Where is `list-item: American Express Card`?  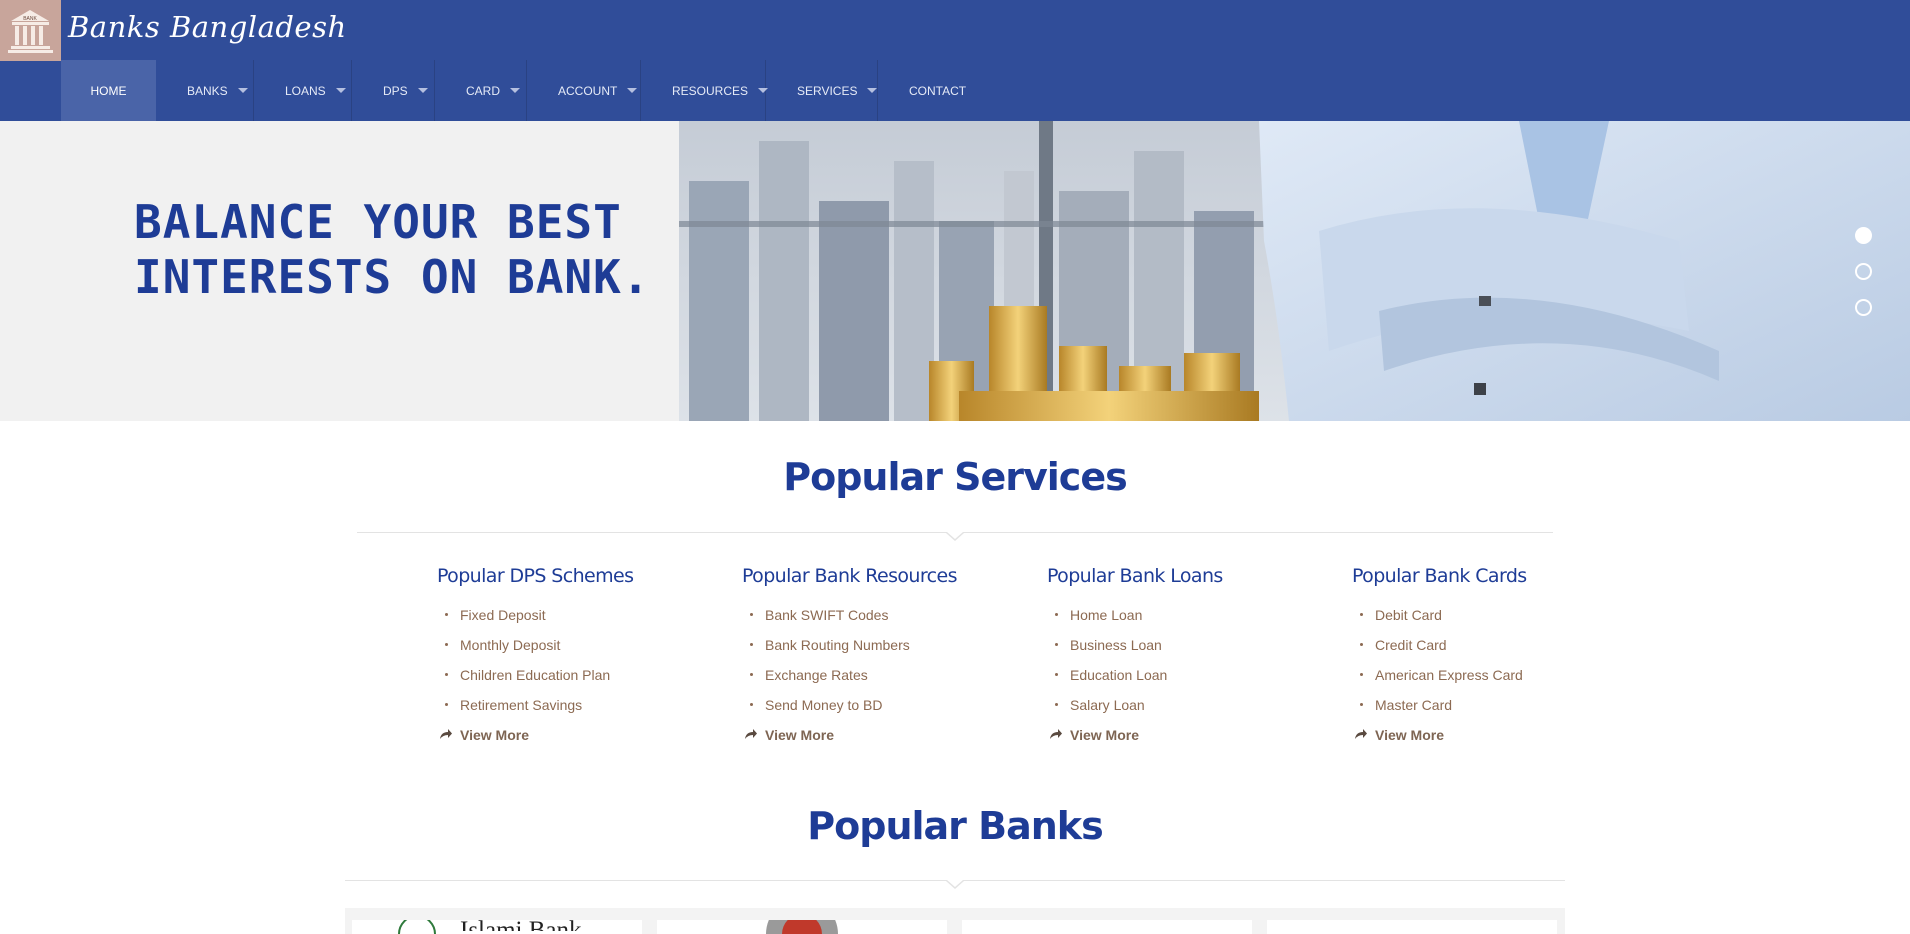
list-item: American Express Card is located at coordinates (1492, 682).